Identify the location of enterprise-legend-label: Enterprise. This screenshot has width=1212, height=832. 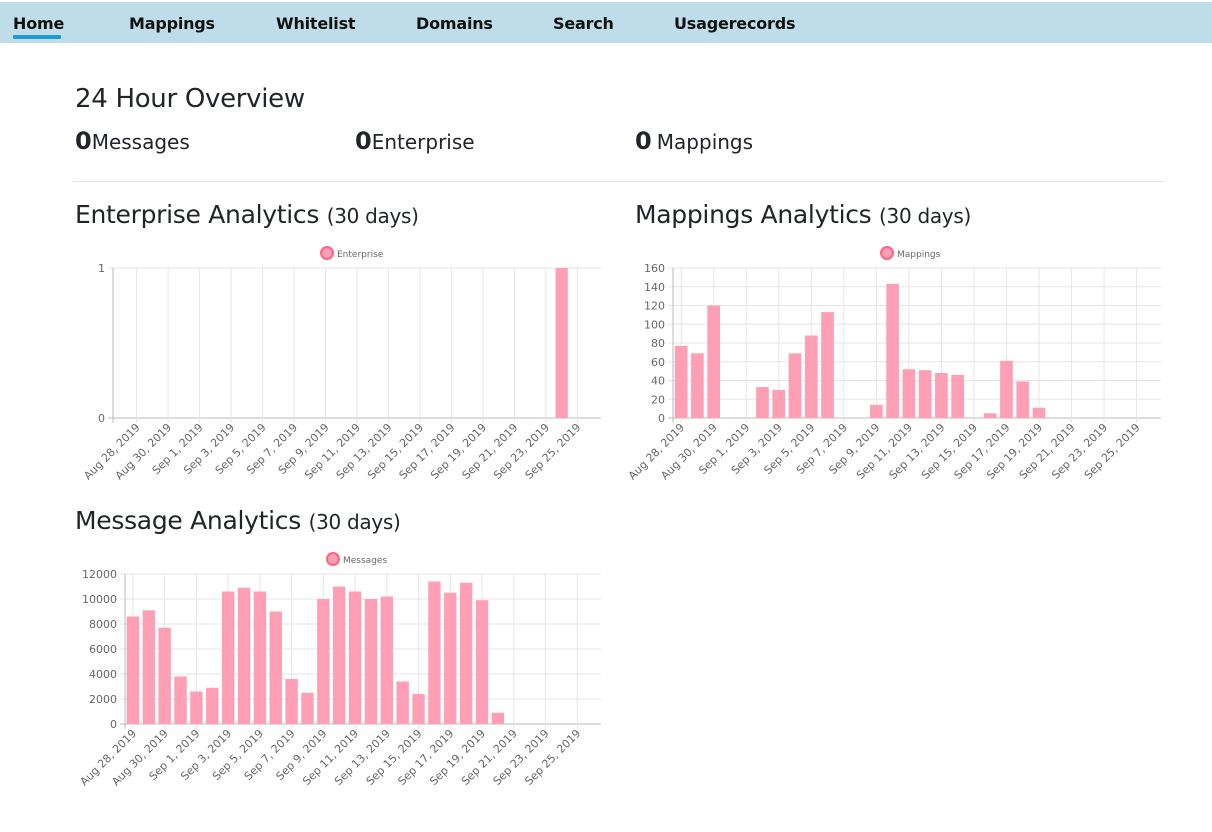
(360, 255).